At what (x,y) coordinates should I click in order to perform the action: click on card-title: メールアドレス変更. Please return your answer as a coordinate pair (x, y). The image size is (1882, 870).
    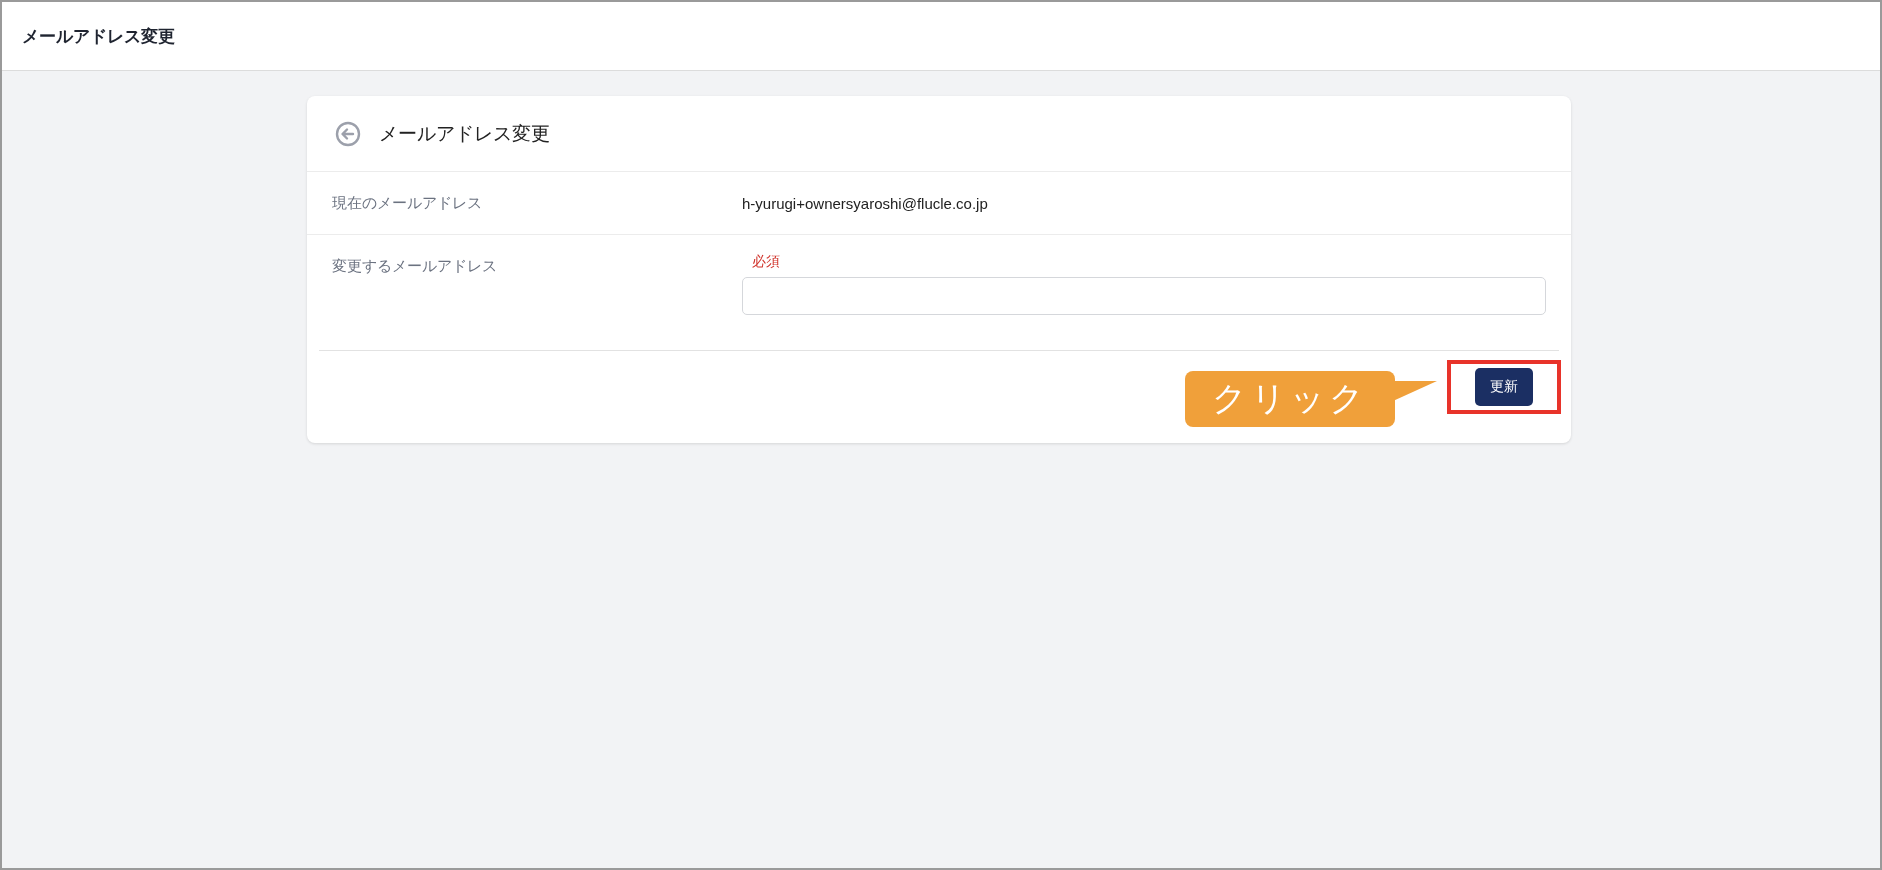
    Looking at the image, I should click on (464, 133).